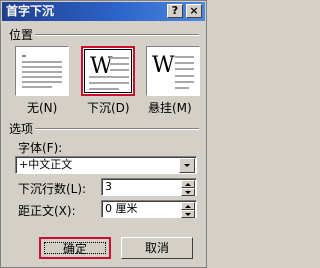  What do you see at coordinates (163, 65) in the screenshot?
I see `margin-preview-letter: W` at bounding box center [163, 65].